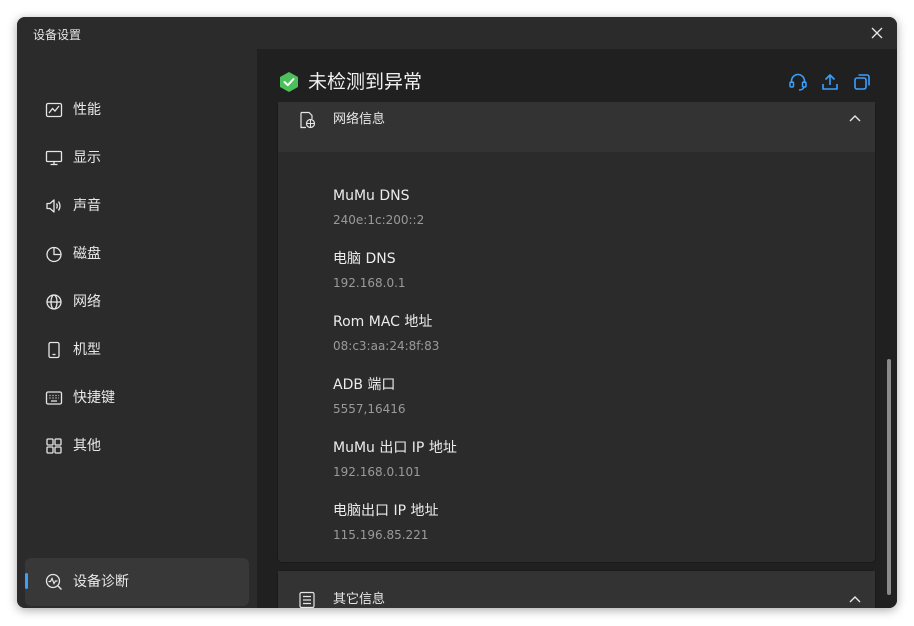 This screenshot has width=914, height=626. I want to click on info-value: 240e:1c:200::2, so click(379, 220).